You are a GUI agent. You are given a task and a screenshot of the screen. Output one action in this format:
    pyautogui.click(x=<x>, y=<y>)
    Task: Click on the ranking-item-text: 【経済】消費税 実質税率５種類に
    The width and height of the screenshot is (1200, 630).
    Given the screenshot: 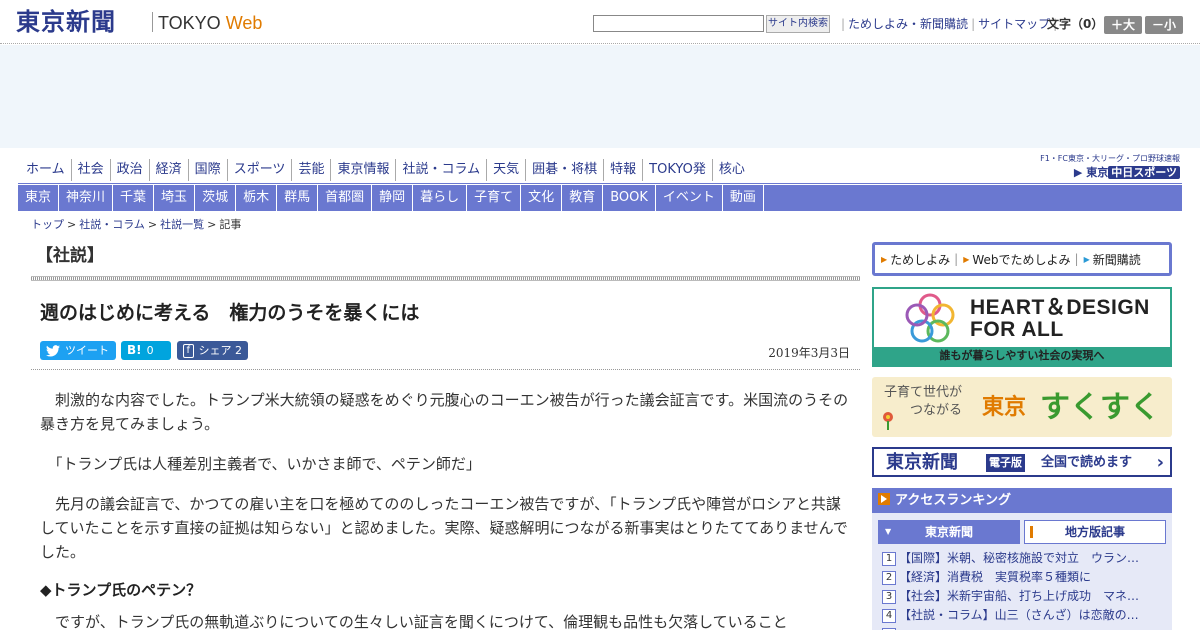 What is the action you would take?
    pyautogui.click(x=995, y=577)
    